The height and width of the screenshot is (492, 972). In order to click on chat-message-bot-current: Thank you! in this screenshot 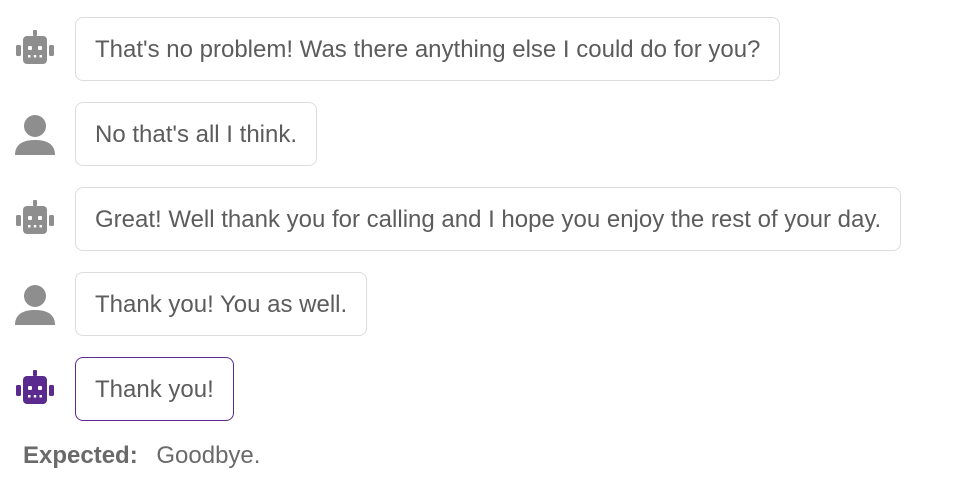, I will do `click(486, 390)`.